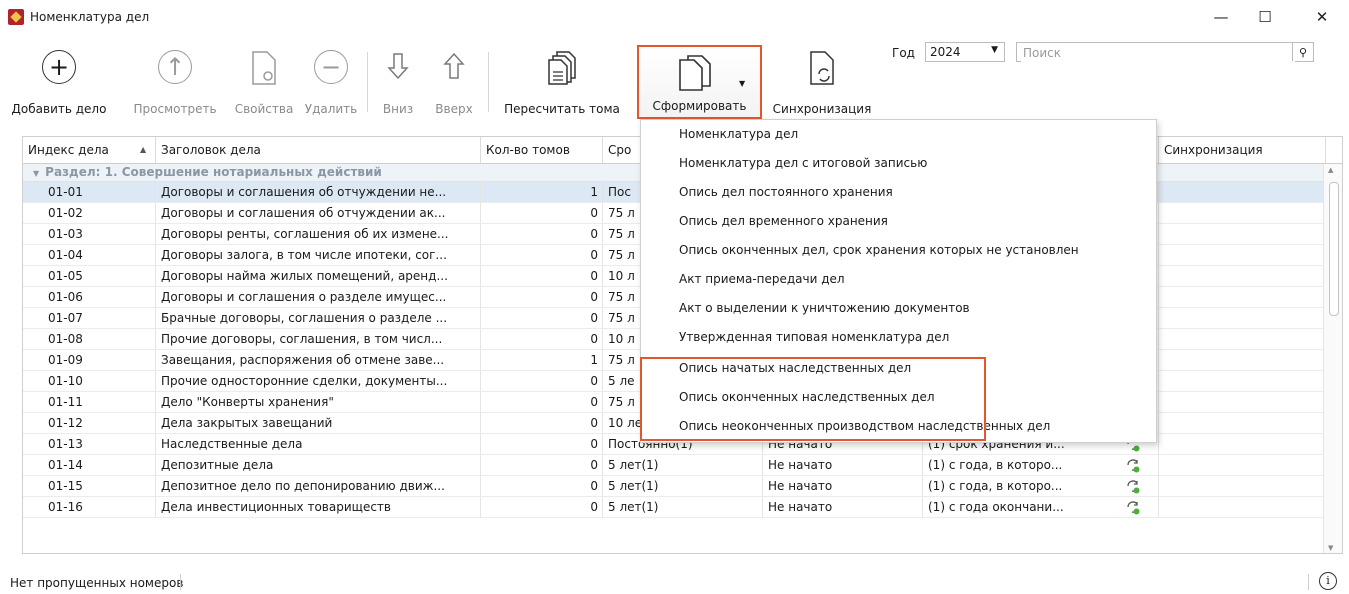  Describe the element at coordinates (97, 583) in the screenshot. I see `status-text: Нет пропущенных номеров` at that location.